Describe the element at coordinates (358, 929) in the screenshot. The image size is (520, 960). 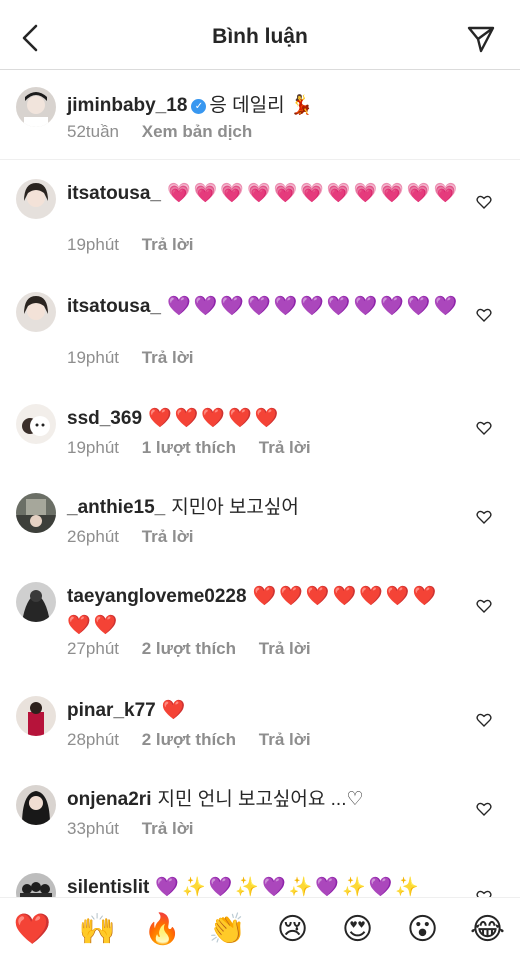
I see `heart-eyes-reaction-icon: 😍` at that location.